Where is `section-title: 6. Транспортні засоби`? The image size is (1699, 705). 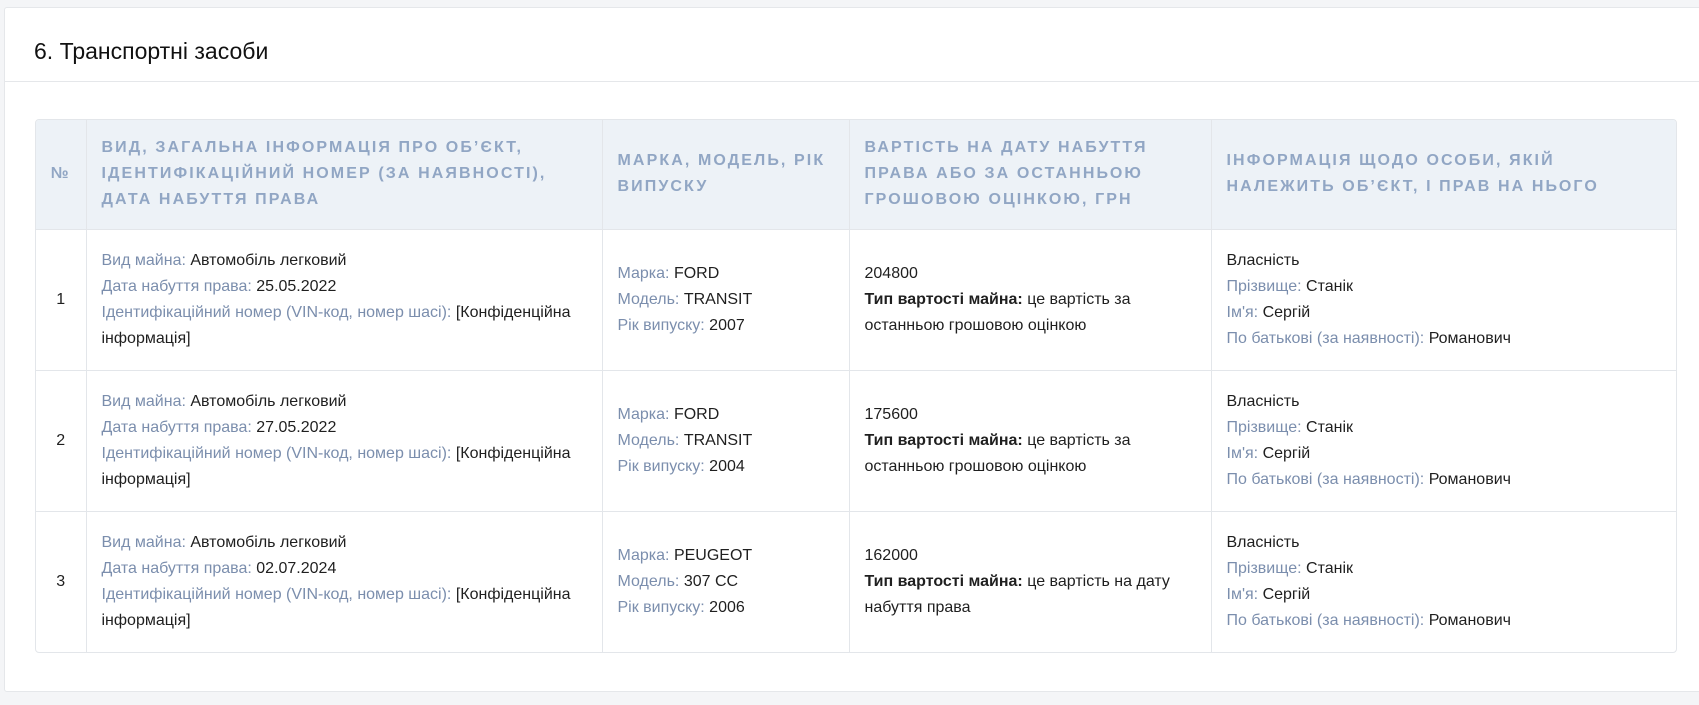
section-title: 6. Транспортні засоби is located at coordinates (151, 51).